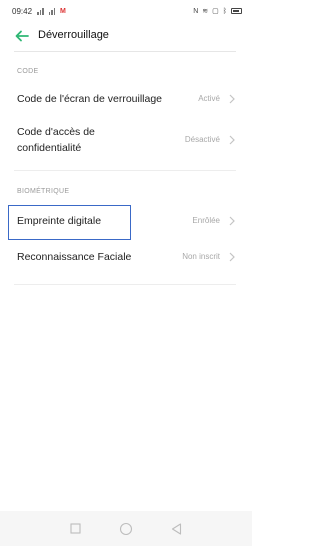 The image size is (320, 546). I want to click on row-label-line1: Code d'accès de, so click(56, 132).